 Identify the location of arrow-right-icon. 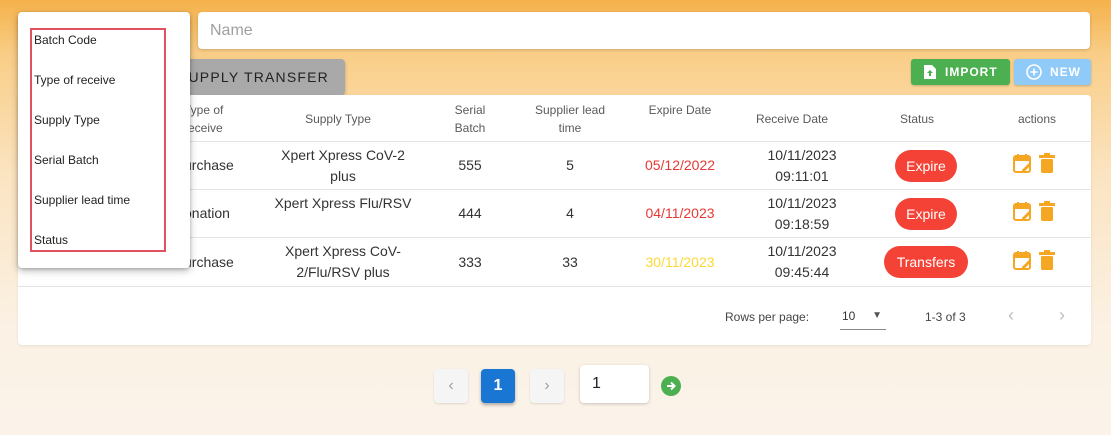
(671, 386).